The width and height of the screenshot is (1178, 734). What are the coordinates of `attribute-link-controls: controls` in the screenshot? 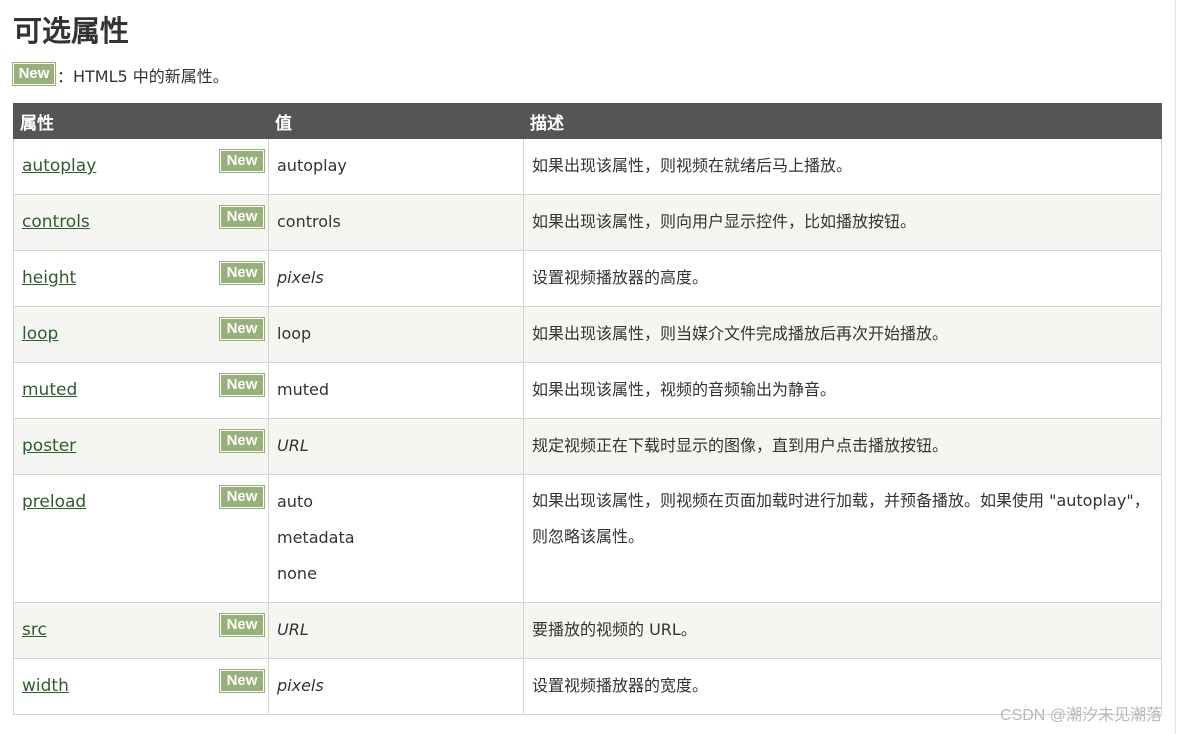 It's located at (56, 222).